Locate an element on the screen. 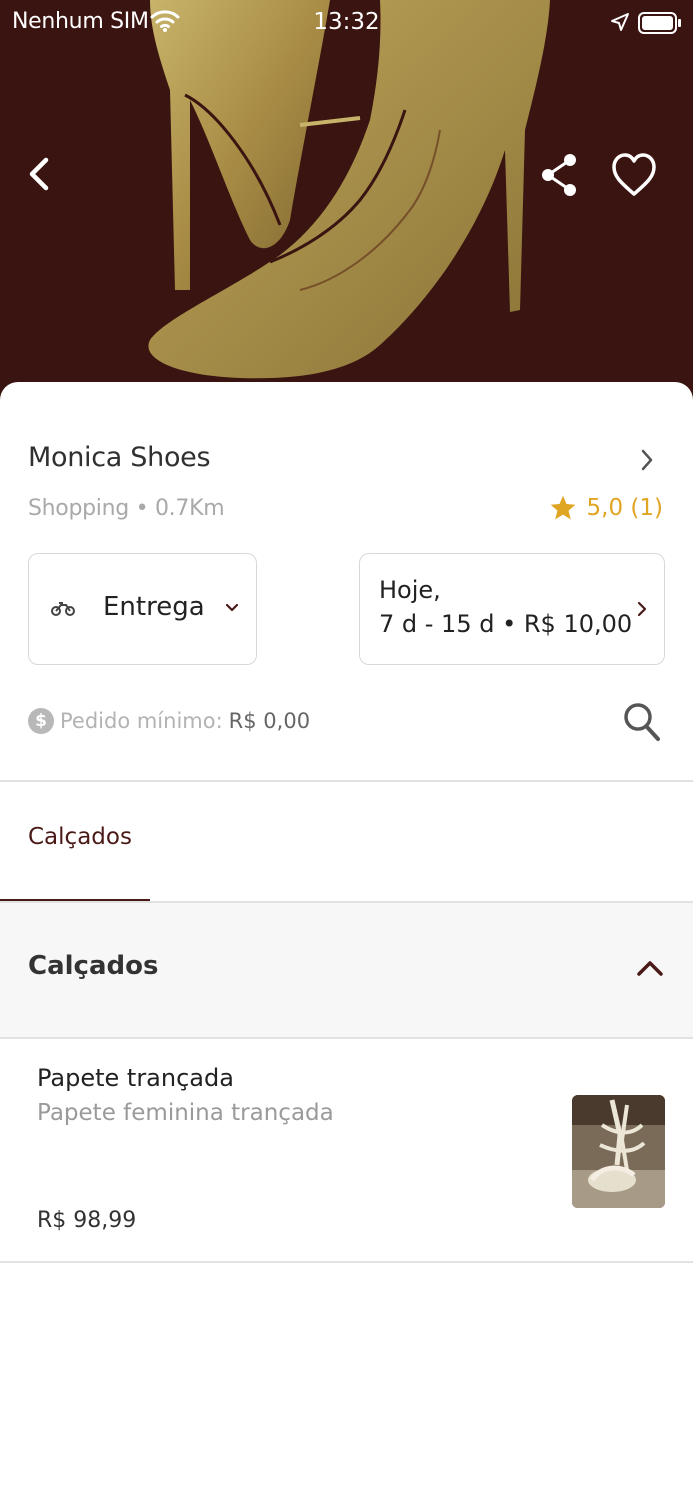  back-chevron-icon is located at coordinates (39, 174).